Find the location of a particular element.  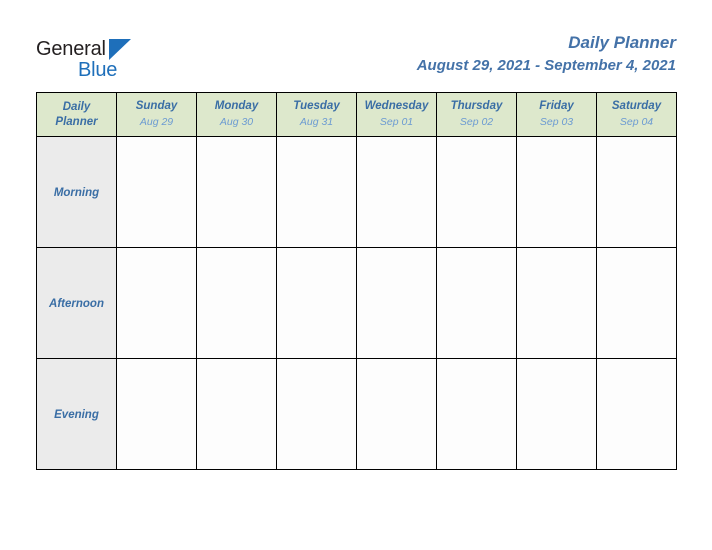

row-label-text: Morning is located at coordinates (76, 193).